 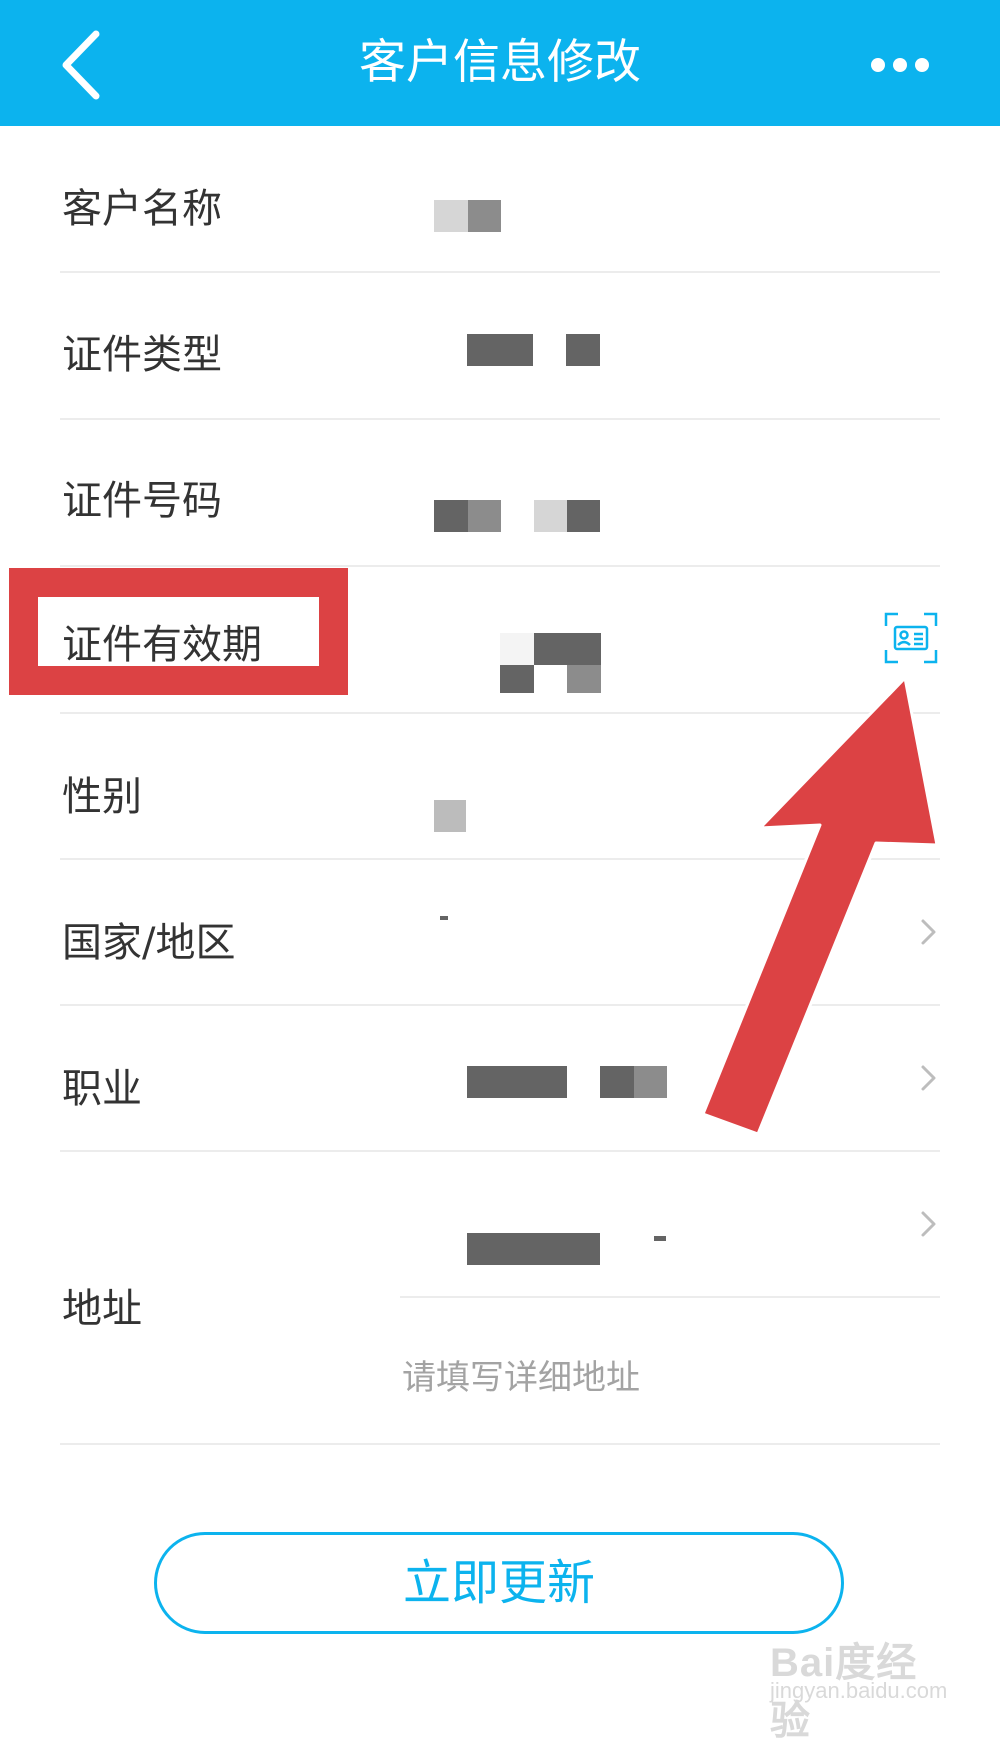 I want to click on field-label-address: 地址, so click(x=102, y=1309).